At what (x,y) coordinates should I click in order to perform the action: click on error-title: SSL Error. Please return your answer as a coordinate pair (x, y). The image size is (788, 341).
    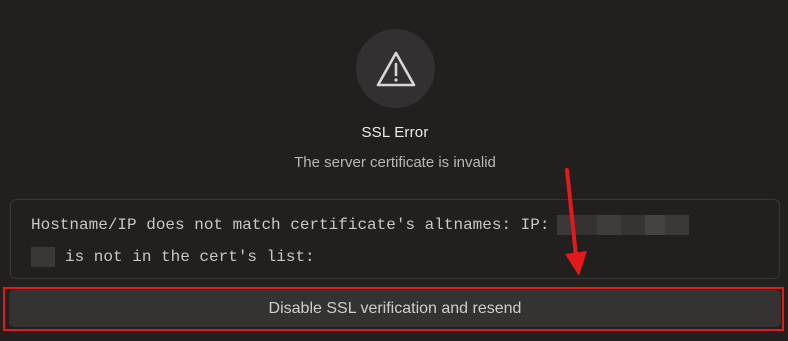
    Looking at the image, I should click on (395, 132).